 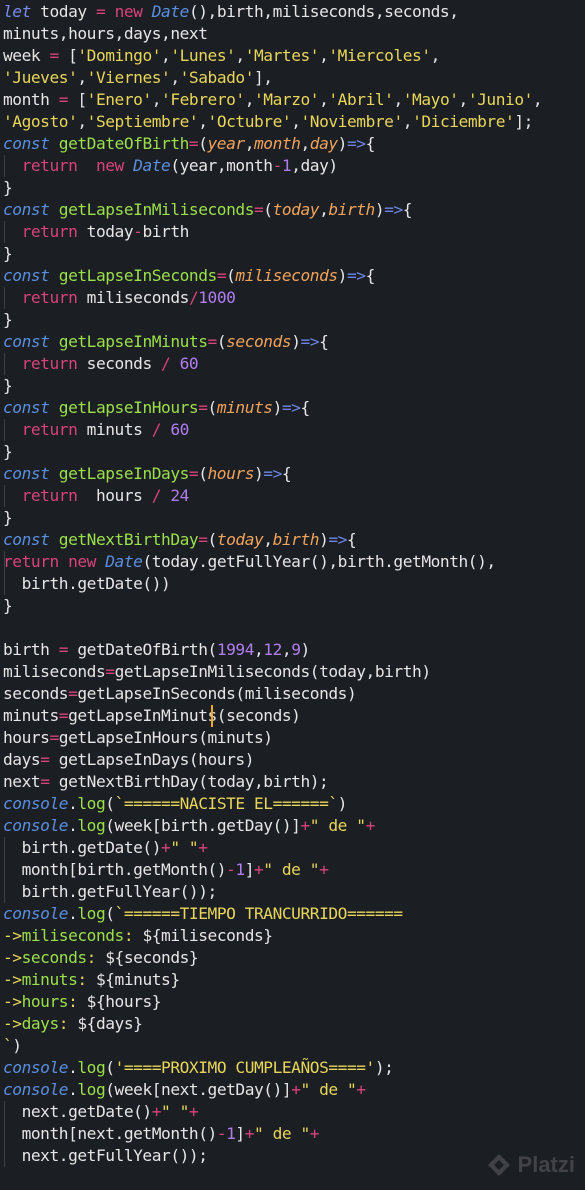 I want to click on code-line: console.log(`======NACISTE EL======`), so click(x=175, y=804).